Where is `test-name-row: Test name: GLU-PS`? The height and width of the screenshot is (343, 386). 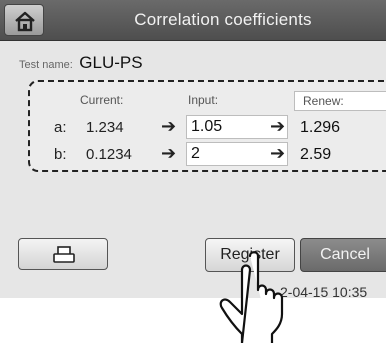
test-name-row: Test name: GLU-PS is located at coordinates (81, 64).